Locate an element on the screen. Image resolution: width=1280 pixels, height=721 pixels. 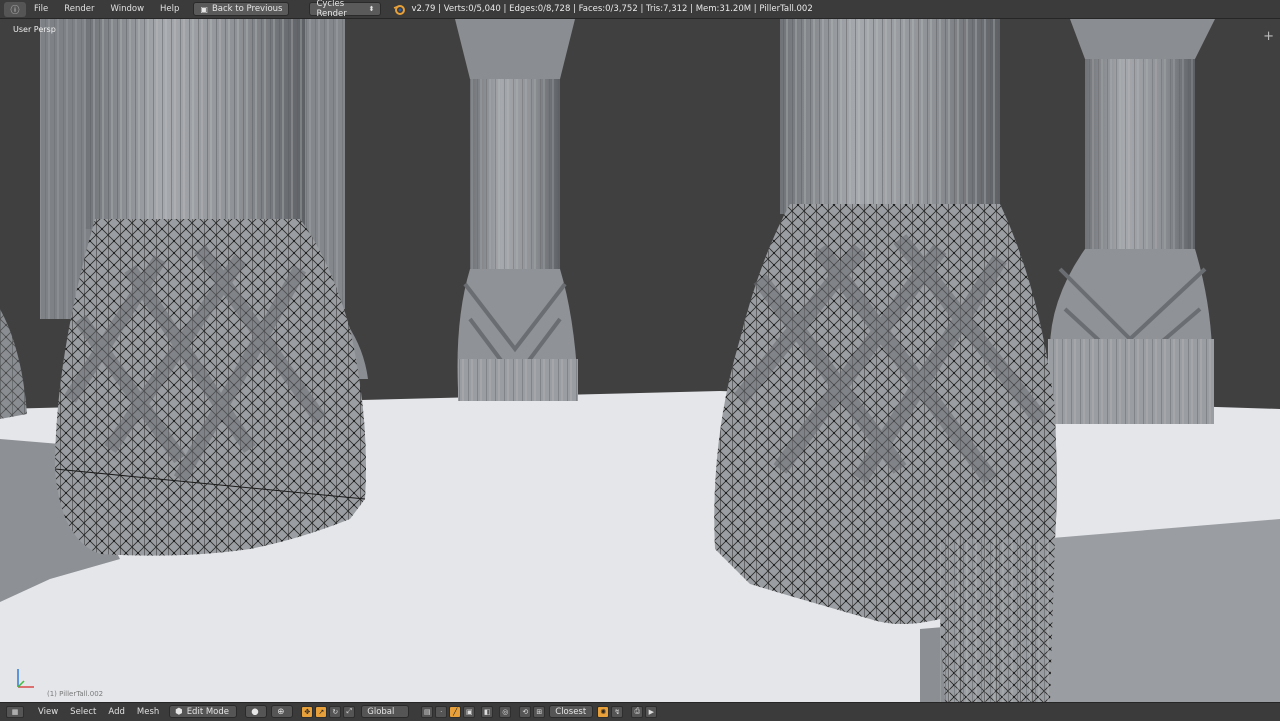
pivot-point-dropdown: ⊕ is located at coordinates (282, 711).